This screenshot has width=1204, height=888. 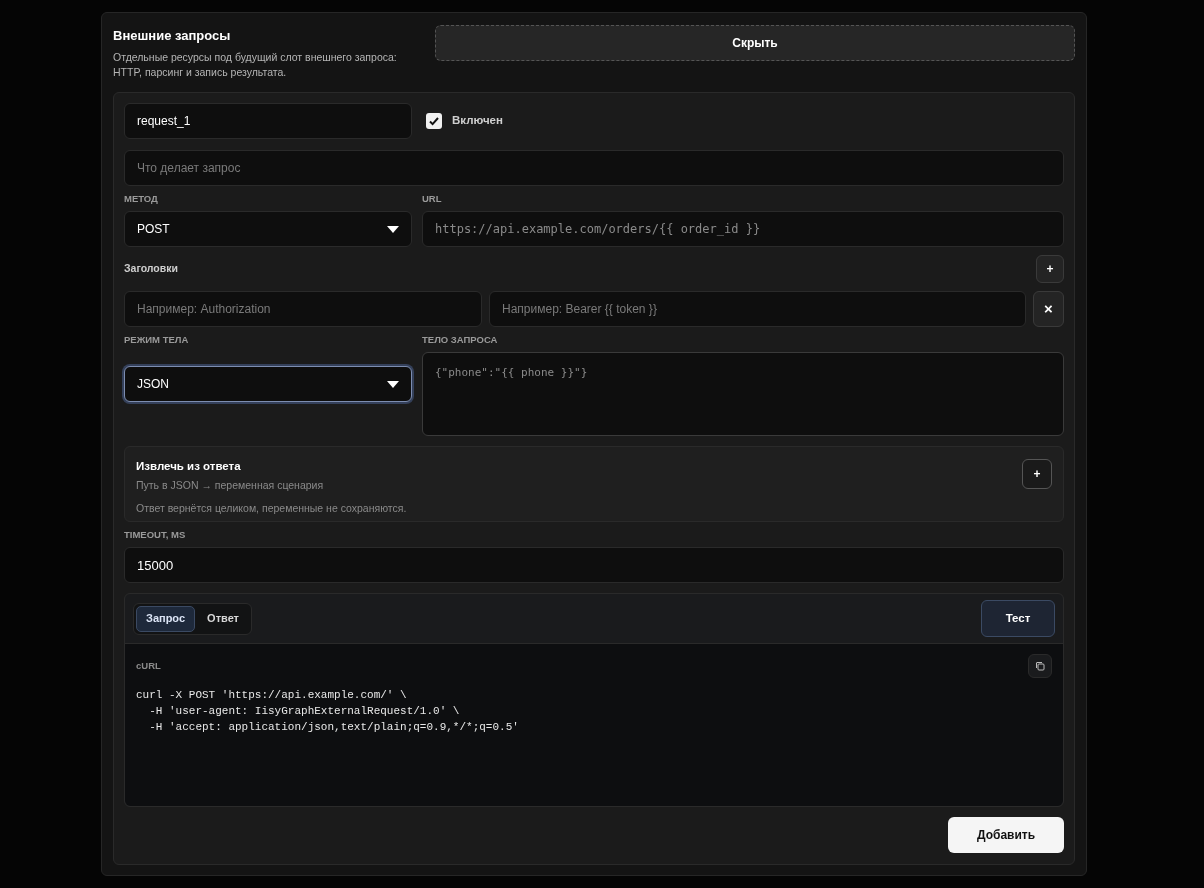 I want to click on select-field: POST, so click(x=268, y=229).